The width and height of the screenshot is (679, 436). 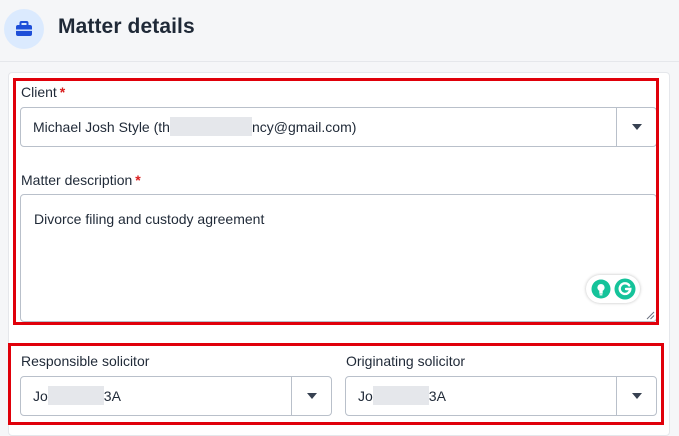 What do you see at coordinates (81, 180) in the screenshot?
I see `matter-description-label: Matter description *` at bounding box center [81, 180].